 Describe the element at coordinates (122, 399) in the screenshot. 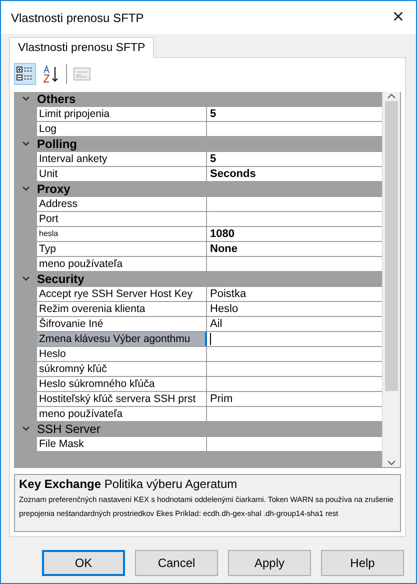

I see `property-name: Hostiteľský kľúč servera SSH prst` at that location.